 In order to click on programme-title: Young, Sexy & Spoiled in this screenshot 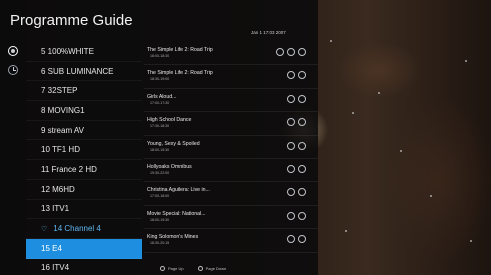, I will do `click(173, 143)`.